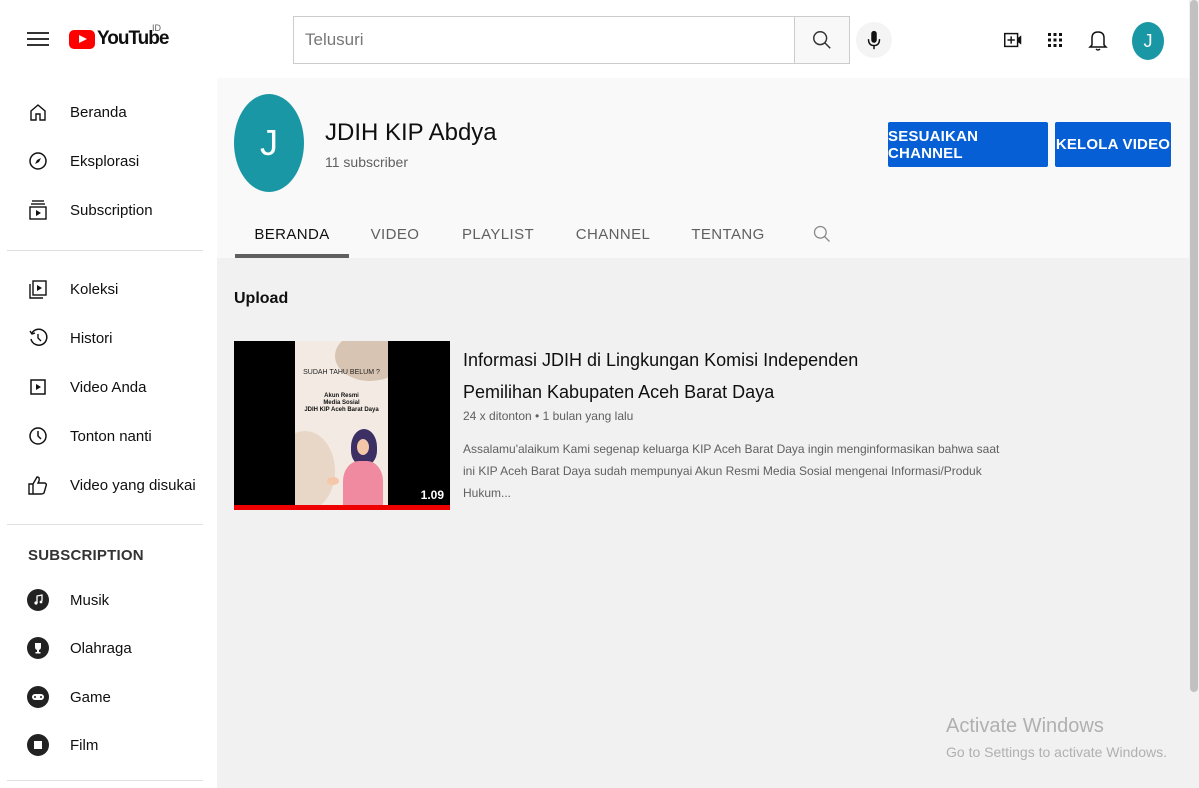 Image resolution: width=1199 pixels, height=788 pixels. Describe the element at coordinates (38, 112) in the screenshot. I see `home-icon` at that location.